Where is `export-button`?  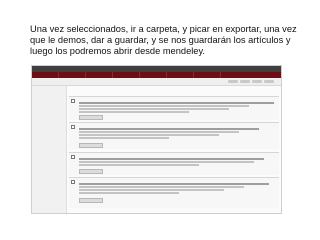 export-button is located at coordinates (269, 81).